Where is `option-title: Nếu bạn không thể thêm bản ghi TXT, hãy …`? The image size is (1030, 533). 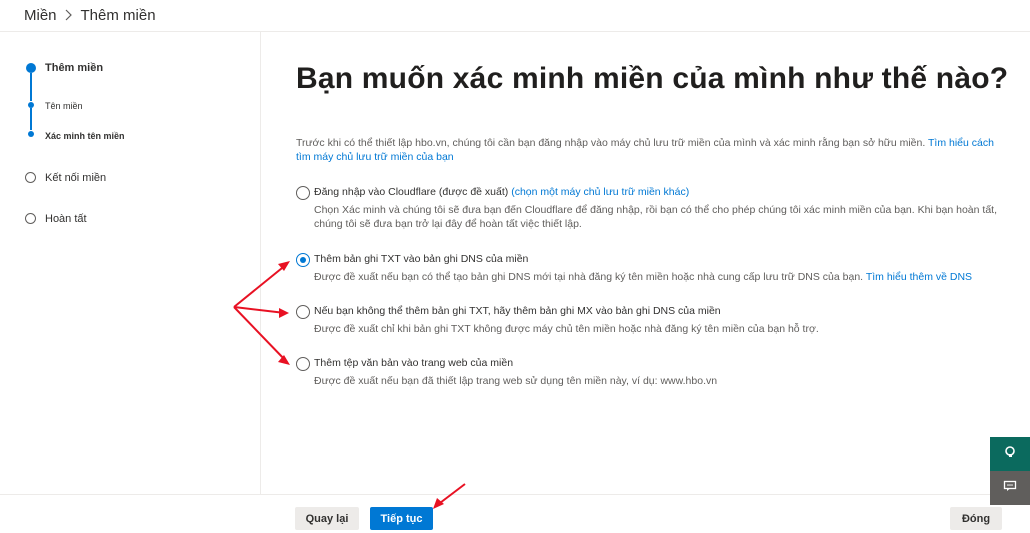 option-title: Nếu bạn không thể thêm bản ghi TXT, hãy … is located at coordinates (517, 311).